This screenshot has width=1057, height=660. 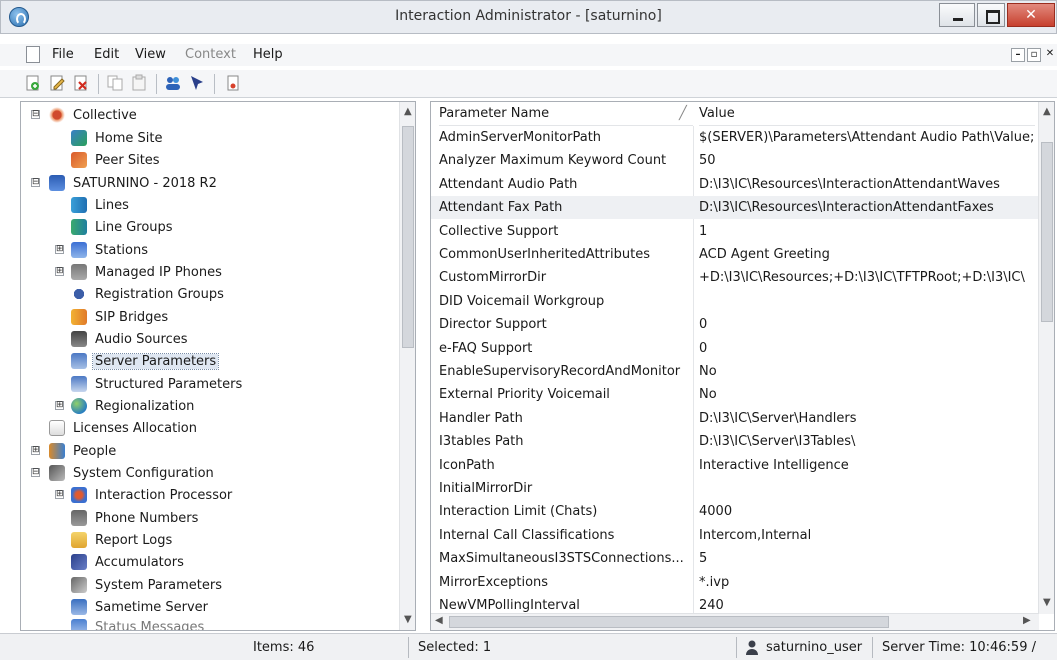 I want to click on menu-file: File, so click(x=63, y=54).